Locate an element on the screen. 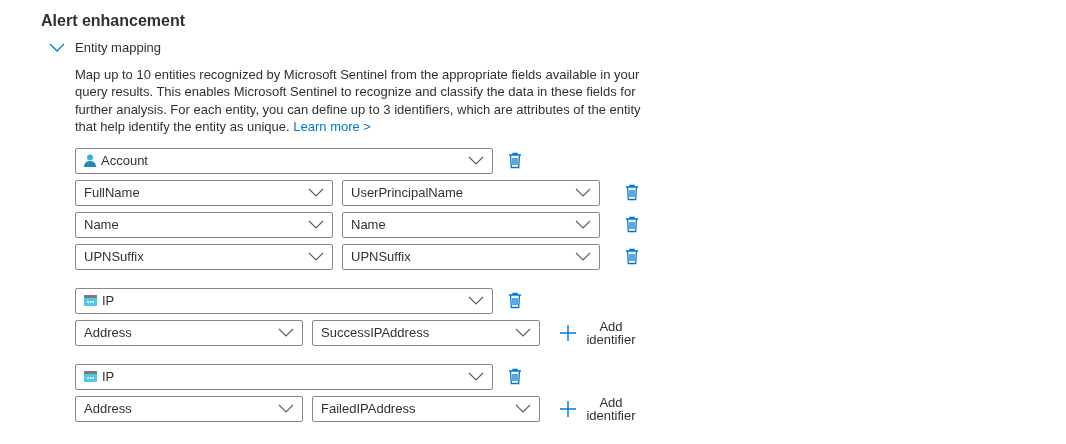  dropdown: FailedIPAddress is located at coordinates (426, 408).